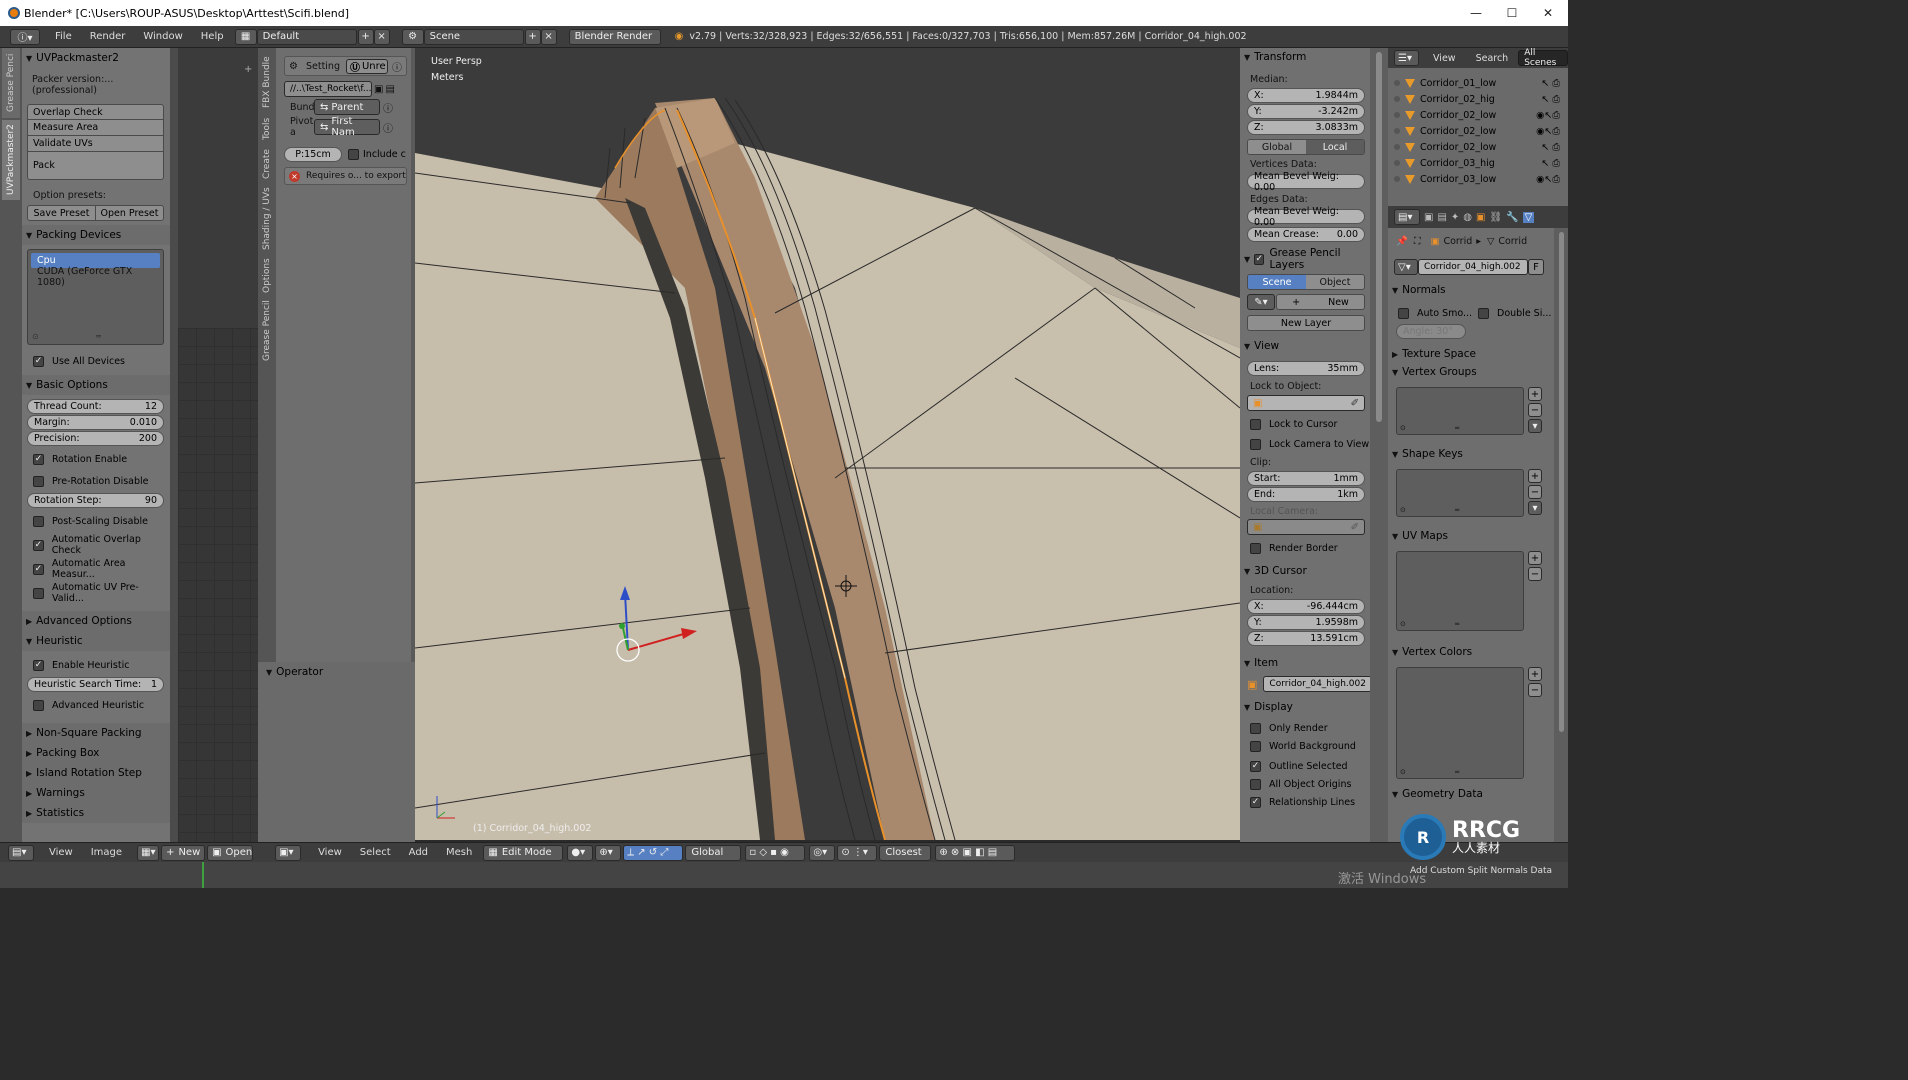 Image resolution: width=1908 pixels, height=1080 pixels. What do you see at coordinates (1535, 574) in the screenshot?
I see `remove-uv-map-icon: −` at bounding box center [1535, 574].